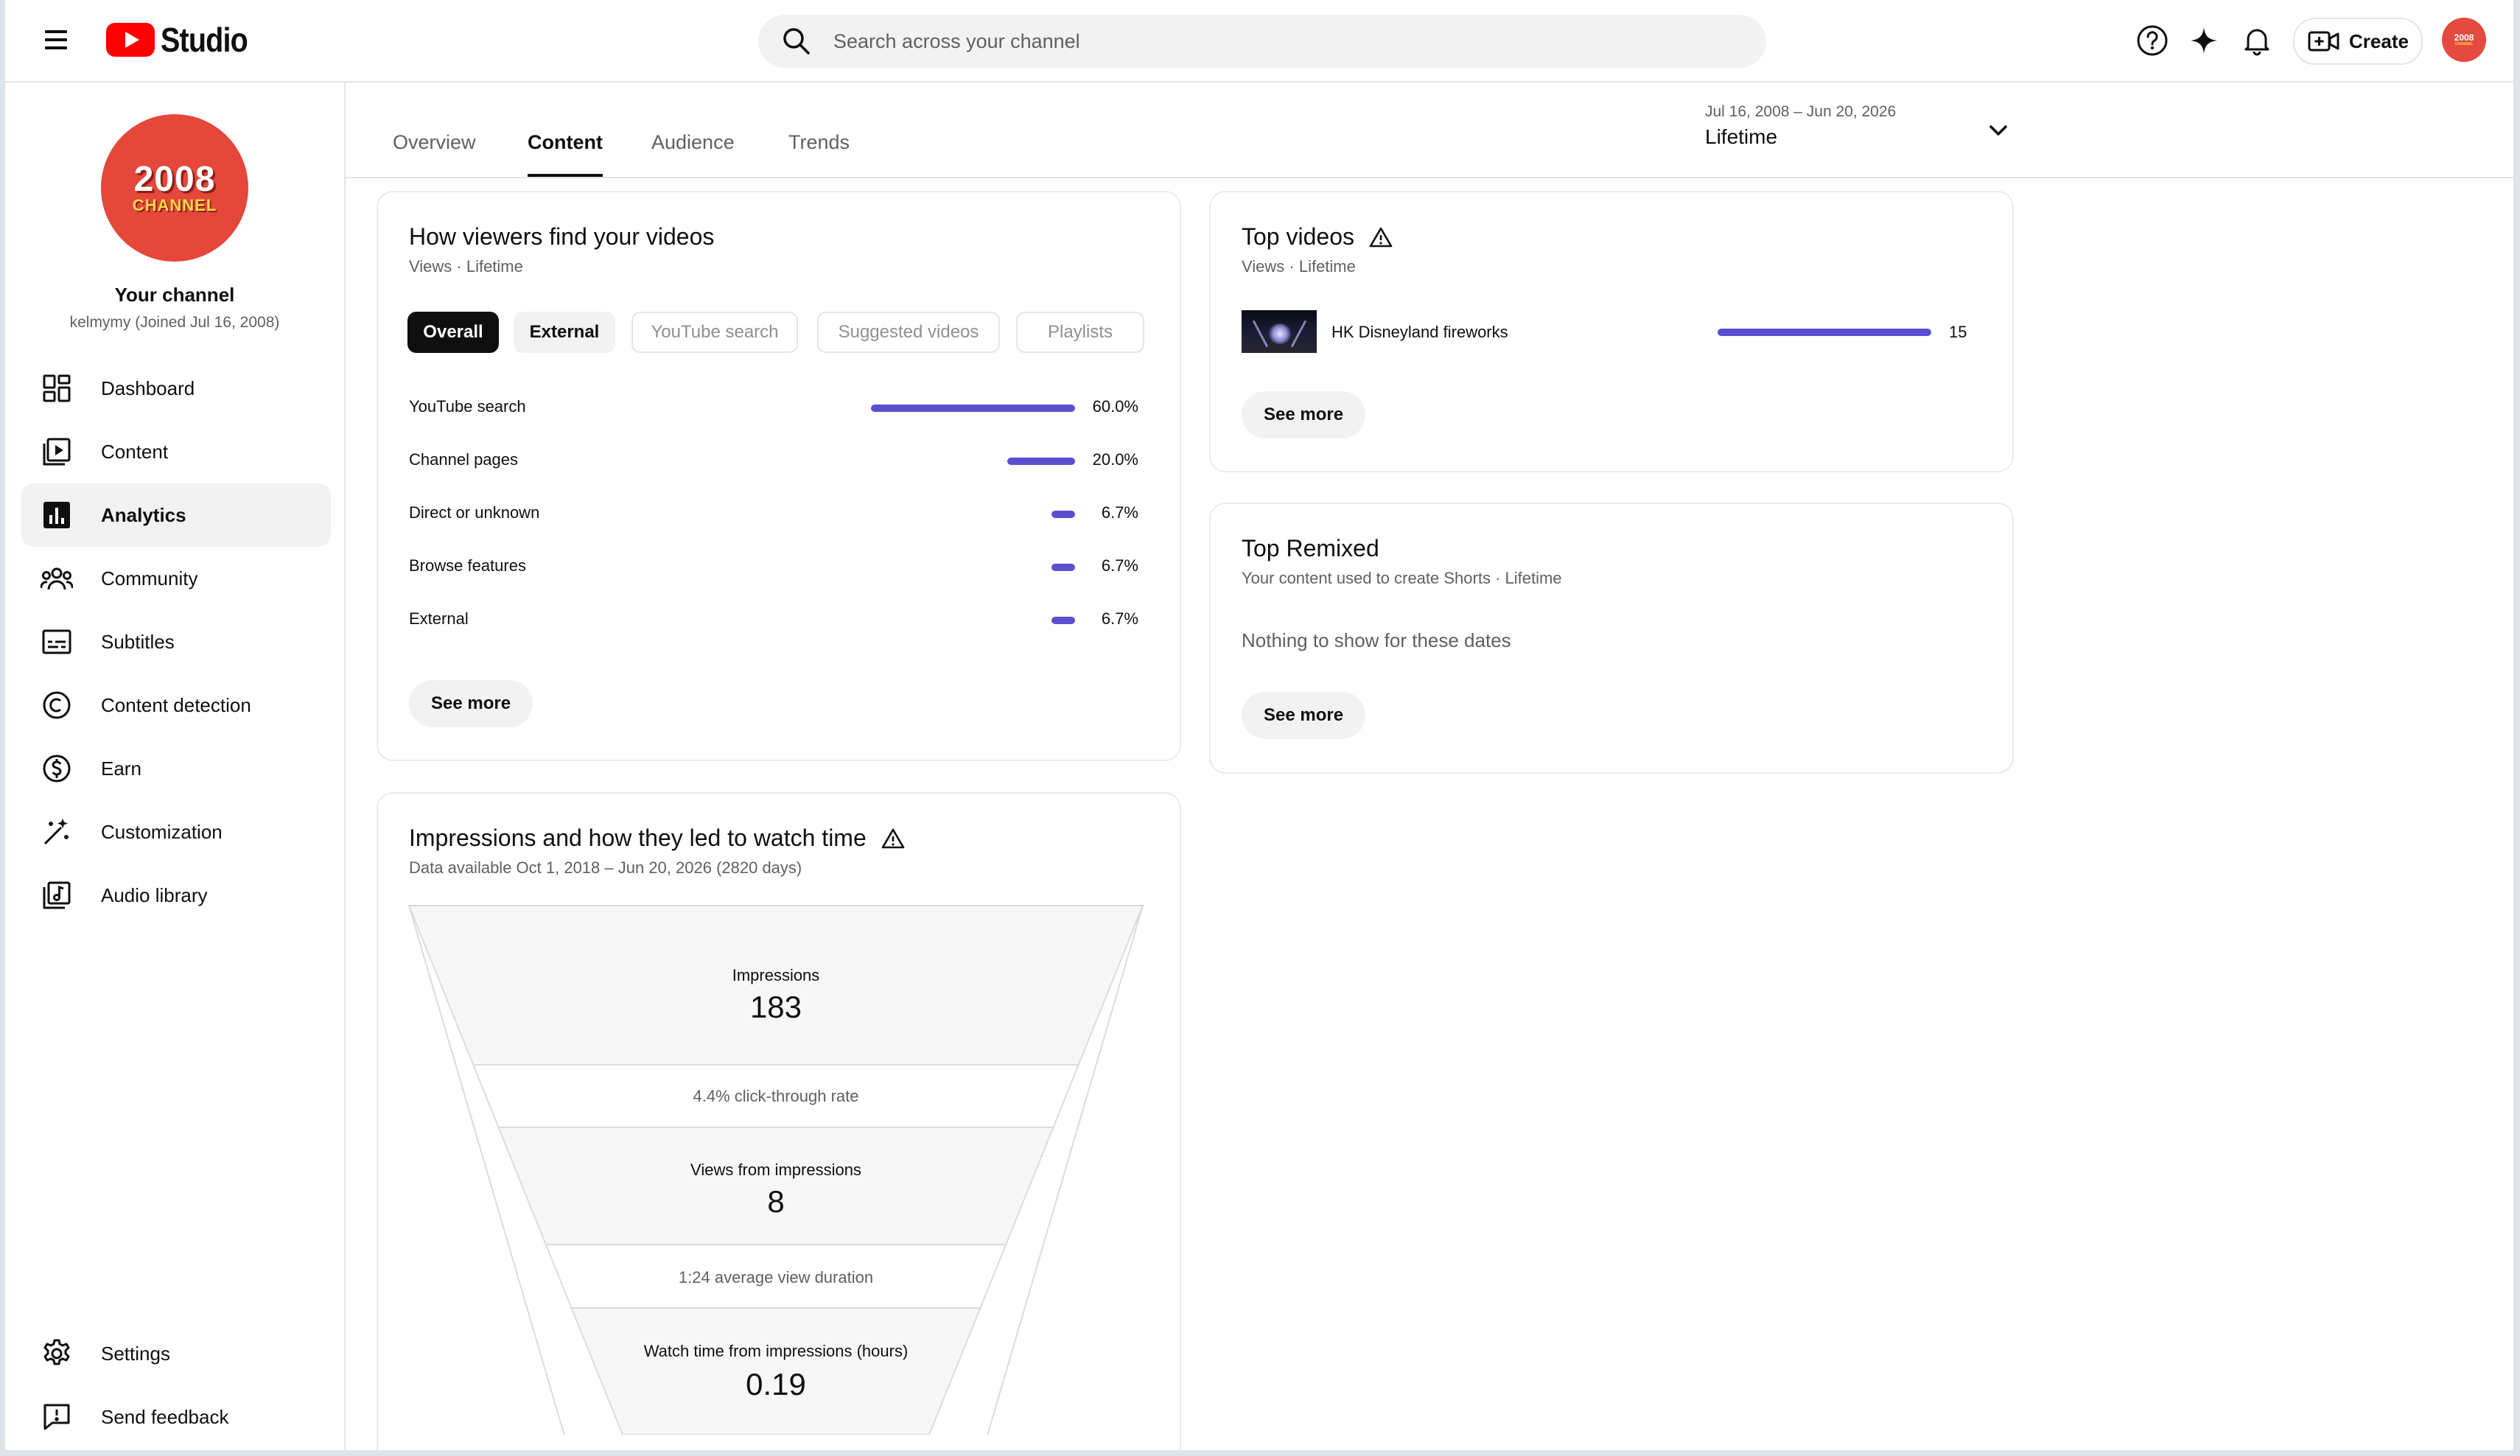 The image size is (2520, 1456). I want to click on top-video-row: HK Disneyland fireworks 15, so click(1610, 332).